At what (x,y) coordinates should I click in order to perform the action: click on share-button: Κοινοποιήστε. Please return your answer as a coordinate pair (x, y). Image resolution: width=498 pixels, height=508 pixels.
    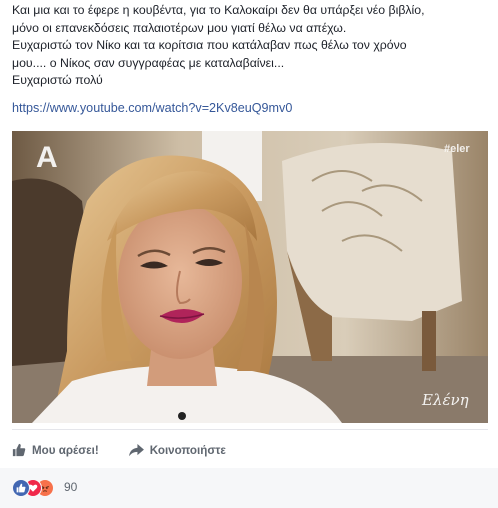
    Looking at the image, I should click on (177, 450).